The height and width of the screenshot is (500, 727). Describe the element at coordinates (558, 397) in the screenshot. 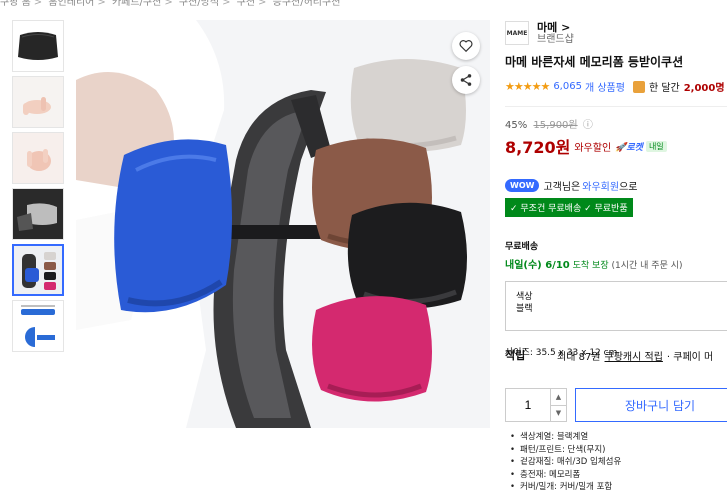

I see `quantity-up-icon: ▲` at that location.